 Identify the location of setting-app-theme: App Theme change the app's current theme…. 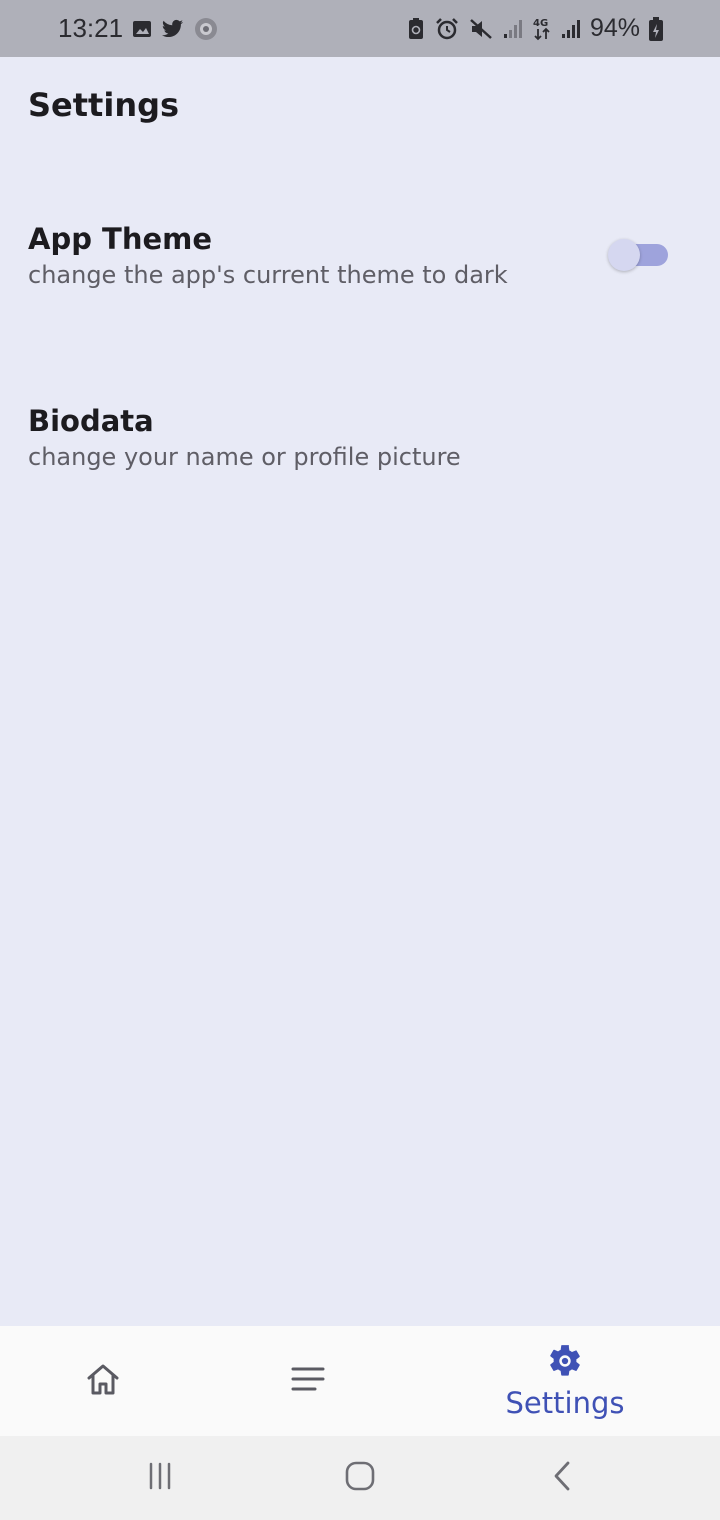
(360, 260).